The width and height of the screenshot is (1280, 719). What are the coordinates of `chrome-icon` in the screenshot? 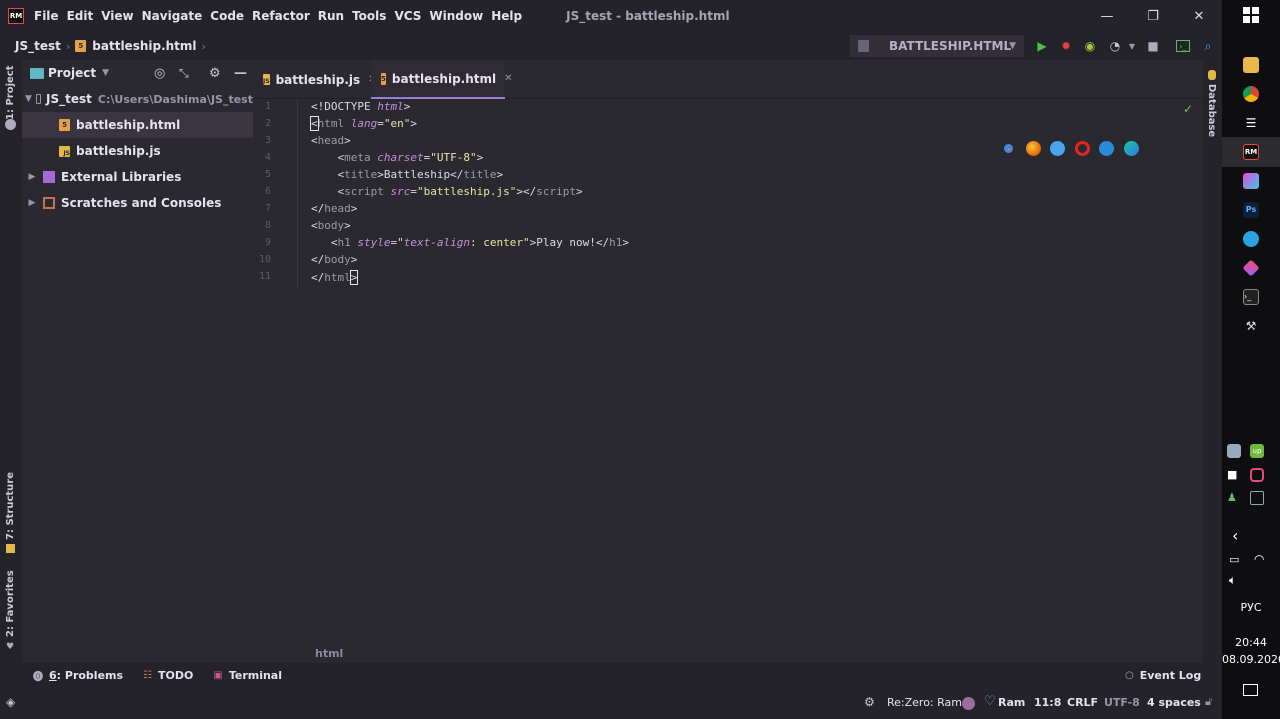 It's located at (1008, 148).